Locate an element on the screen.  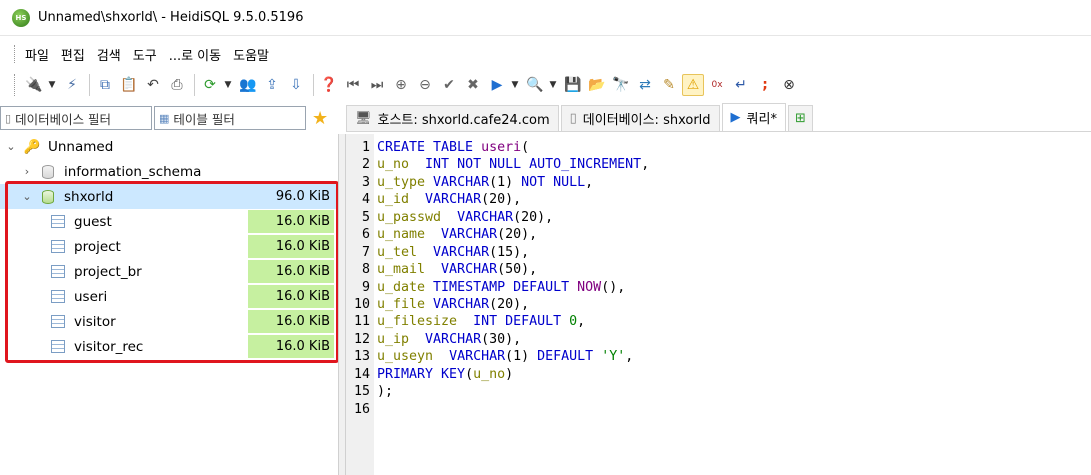
line-number: 12 is located at coordinates (361, 339).